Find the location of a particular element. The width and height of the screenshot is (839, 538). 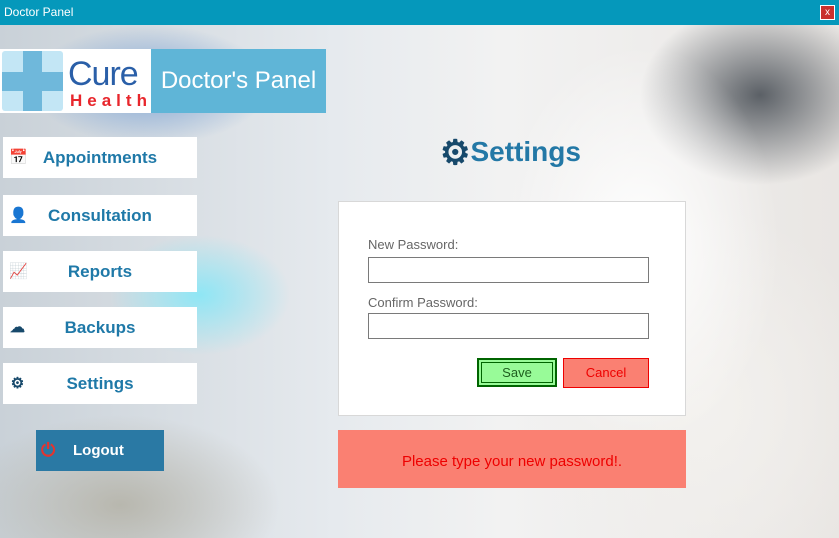

nav-backups: ☁ Backups is located at coordinates (100, 327).